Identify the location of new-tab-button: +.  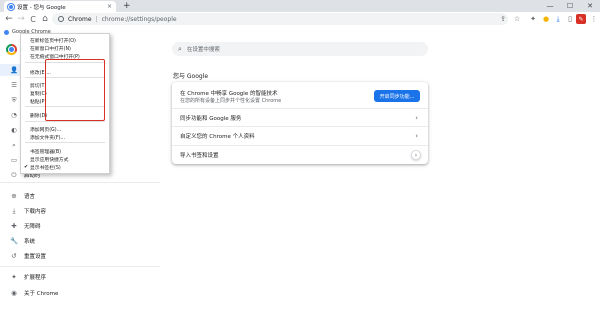
(127, 6).